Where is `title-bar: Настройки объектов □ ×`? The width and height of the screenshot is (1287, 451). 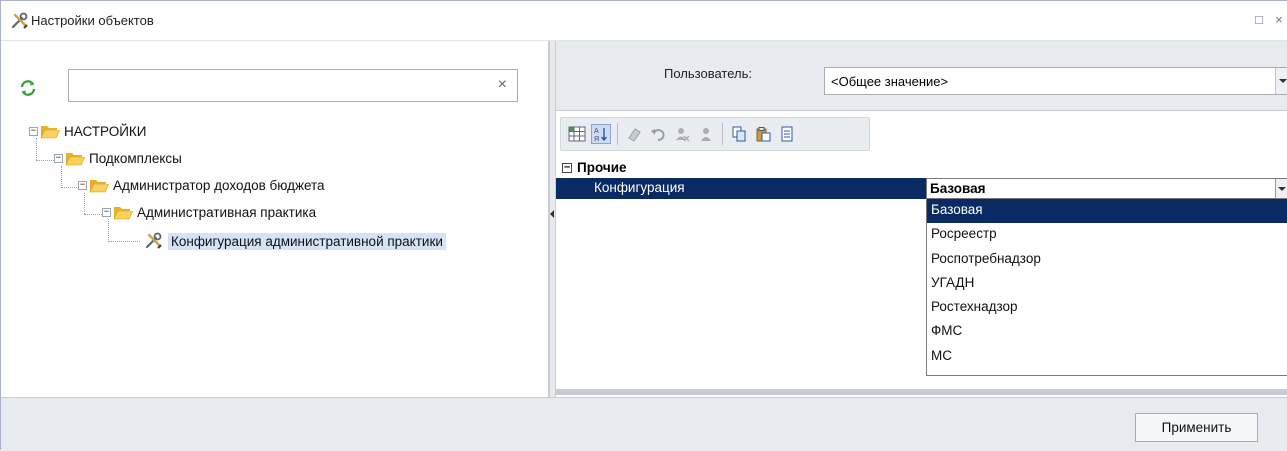
title-bar: Настройки объектов □ × is located at coordinates (644, 21).